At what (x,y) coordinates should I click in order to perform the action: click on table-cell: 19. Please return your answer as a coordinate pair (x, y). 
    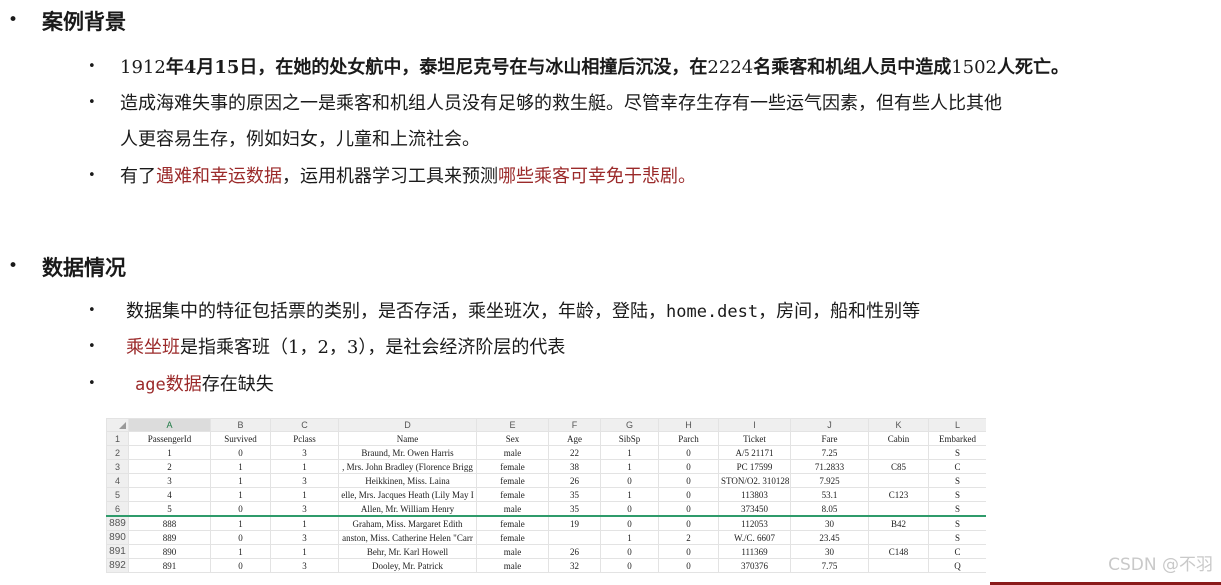
    Looking at the image, I should click on (574, 523).